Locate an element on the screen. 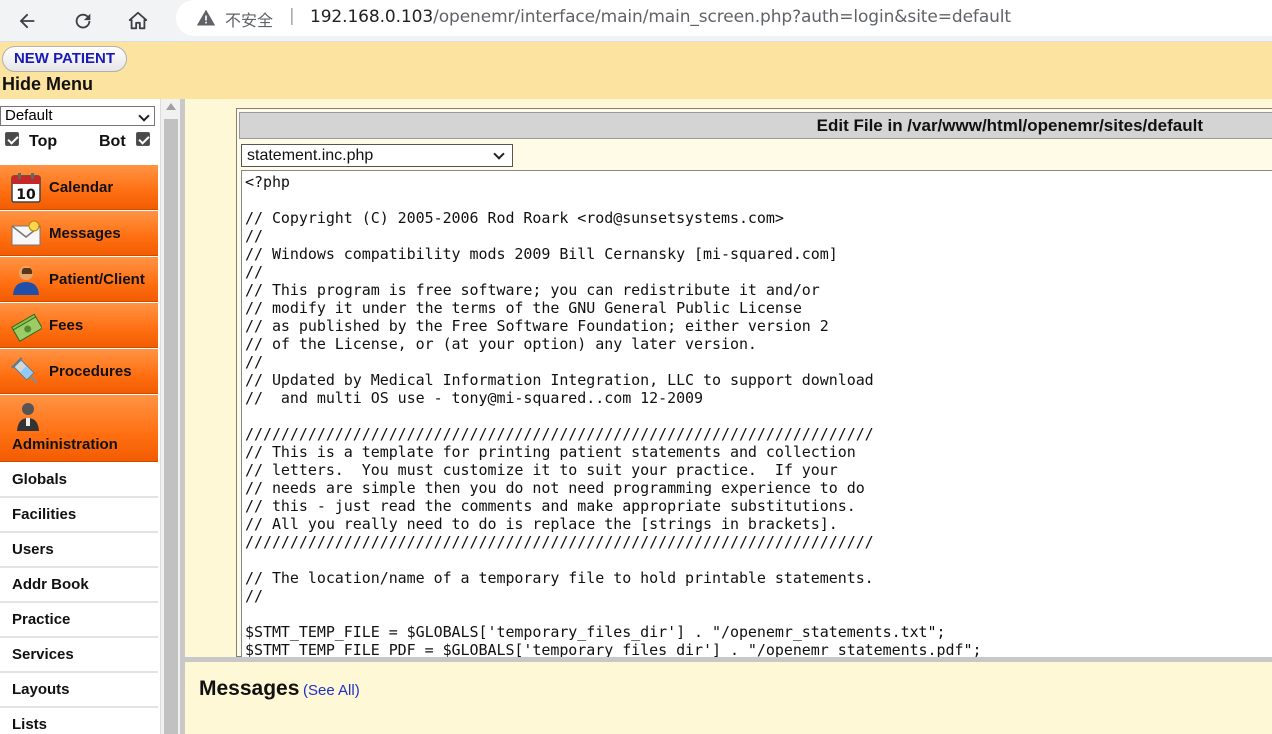  see-all-link: (See All) is located at coordinates (331, 690).